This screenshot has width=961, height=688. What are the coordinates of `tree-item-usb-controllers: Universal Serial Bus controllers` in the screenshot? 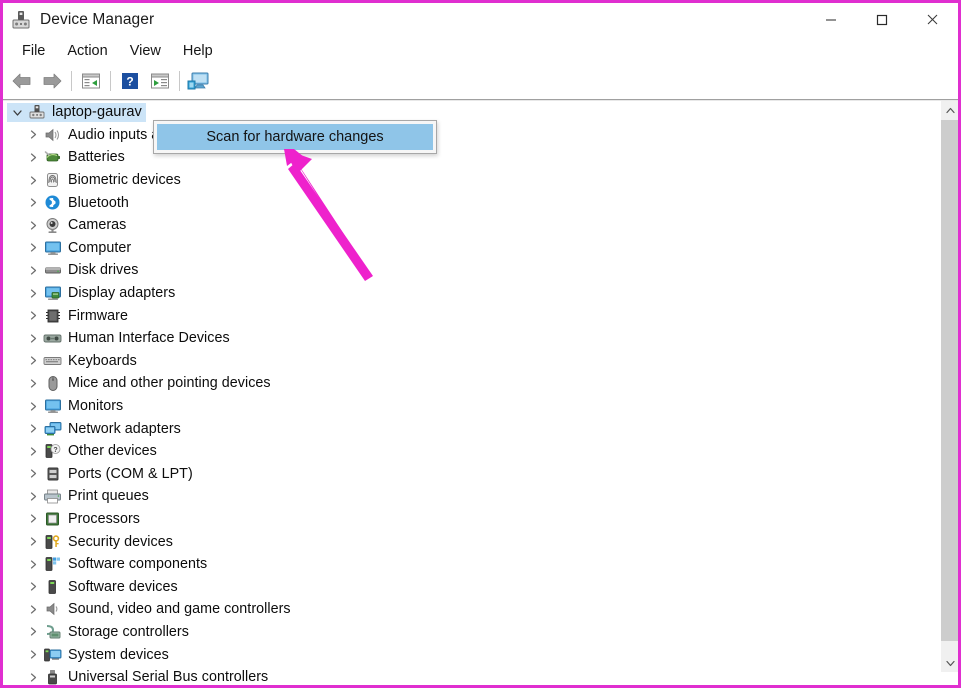 It's located at (470, 675).